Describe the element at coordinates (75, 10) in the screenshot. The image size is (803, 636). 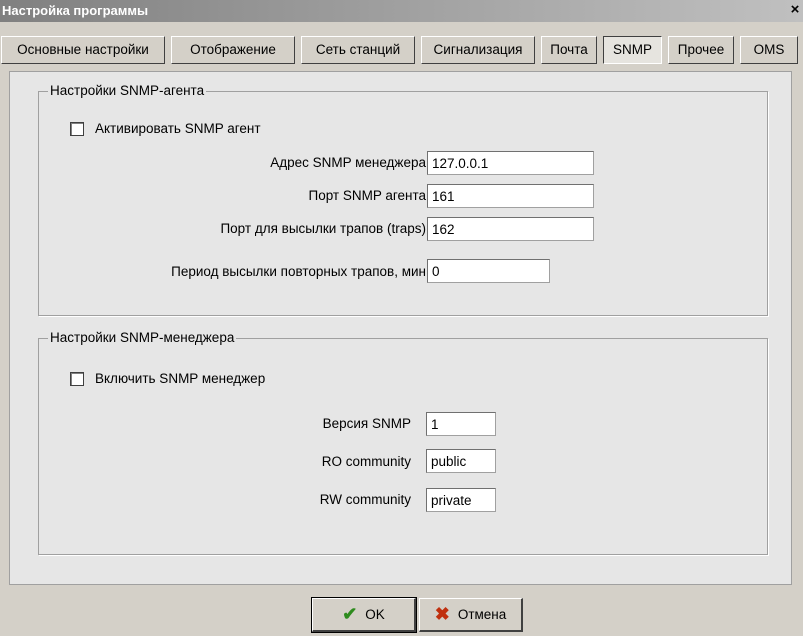
I see `window-title: Настройка программы` at that location.